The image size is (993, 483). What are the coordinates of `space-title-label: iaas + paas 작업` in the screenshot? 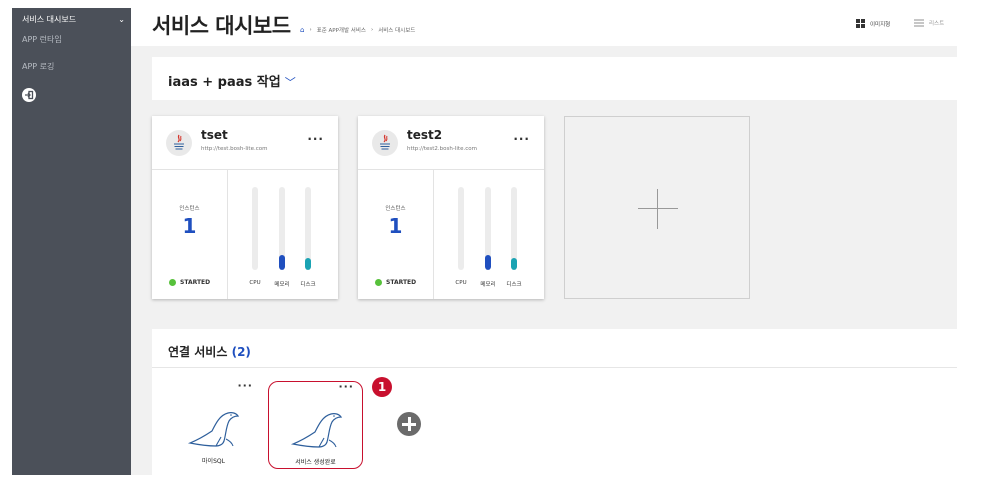 It's located at (224, 82).